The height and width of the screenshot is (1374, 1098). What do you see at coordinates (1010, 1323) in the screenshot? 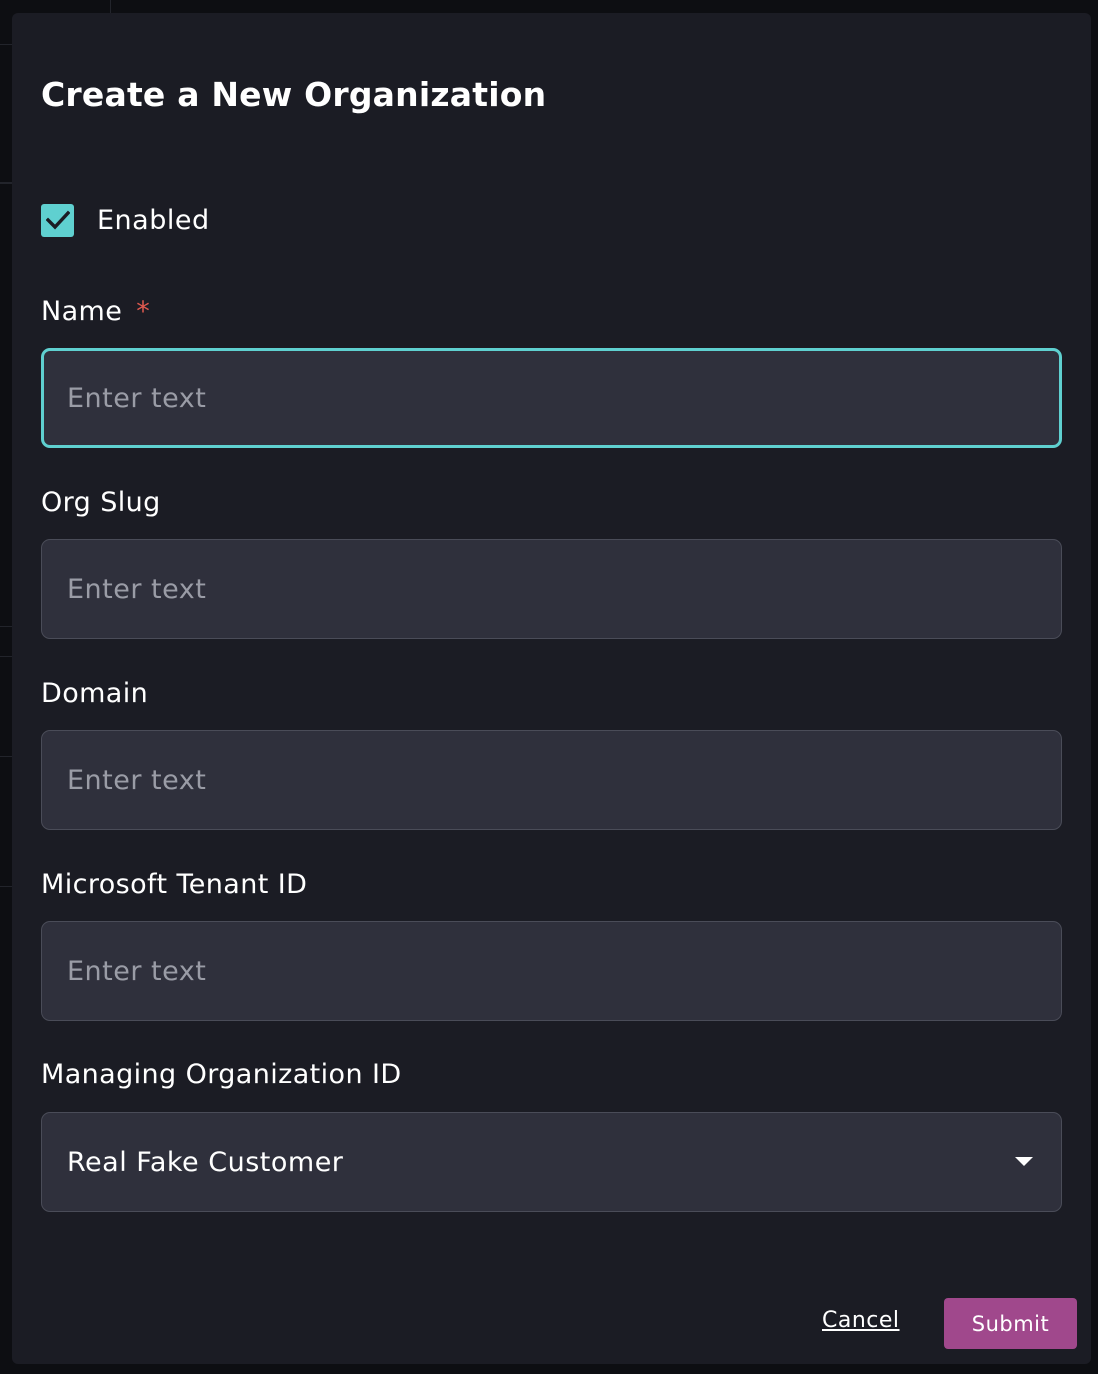
I see `submit-button: Submit` at bounding box center [1010, 1323].